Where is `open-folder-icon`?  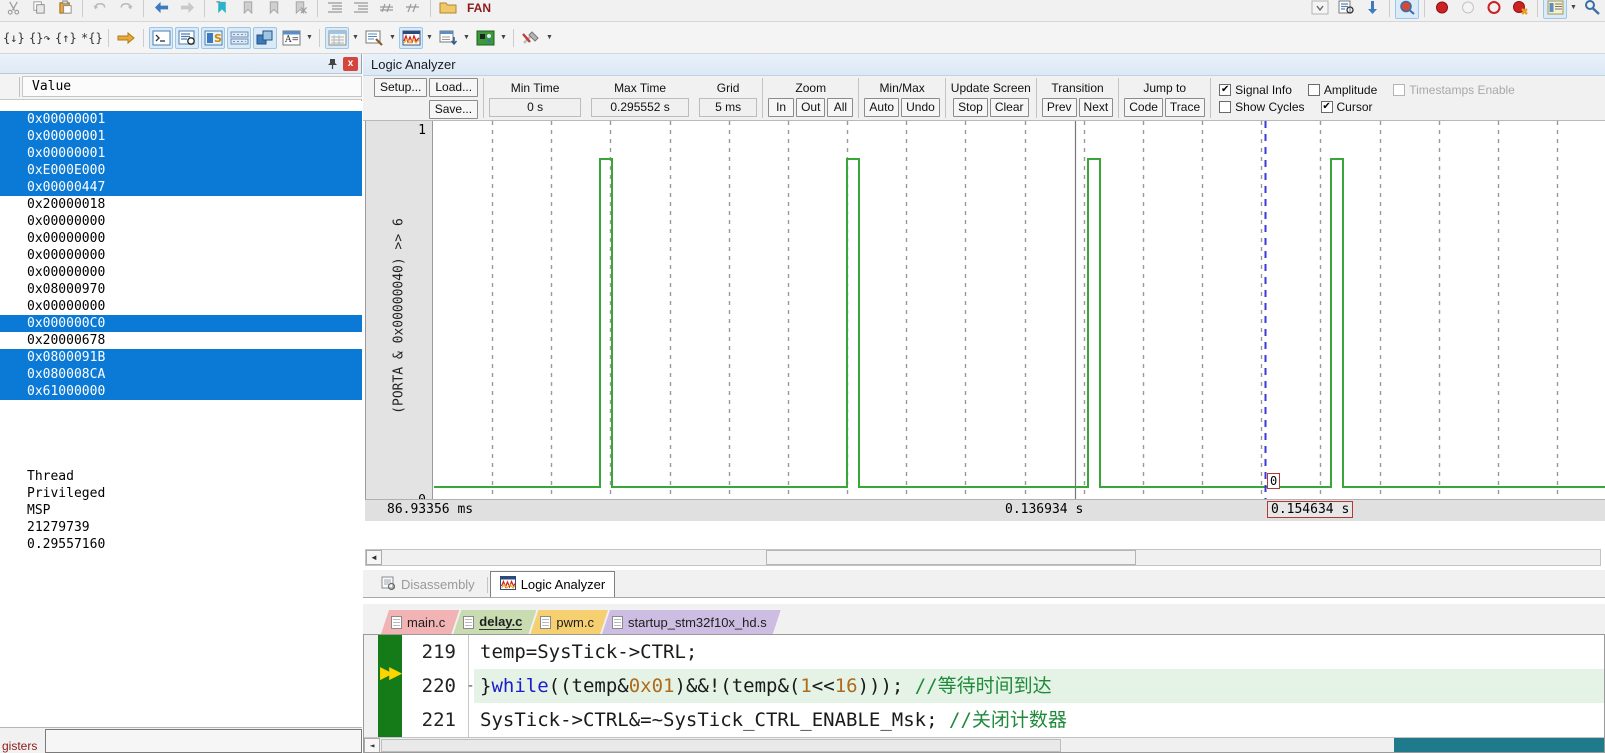 open-folder-icon is located at coordinates (448, 9).